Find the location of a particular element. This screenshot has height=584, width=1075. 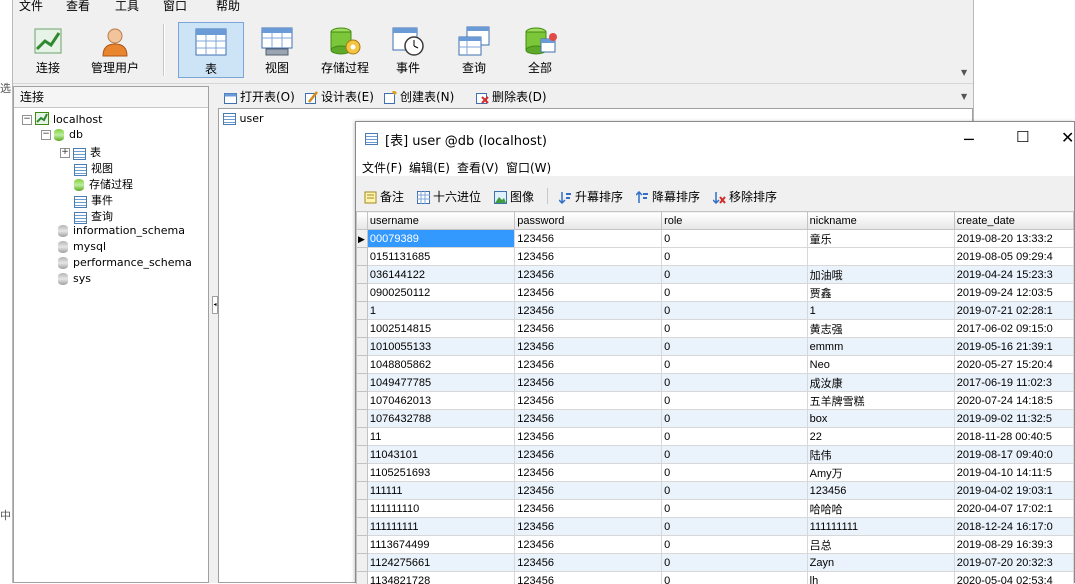

table-row: 09002501121234560贾鑫2019-09-24 12:03:5 is located at coordinates (715, 293).